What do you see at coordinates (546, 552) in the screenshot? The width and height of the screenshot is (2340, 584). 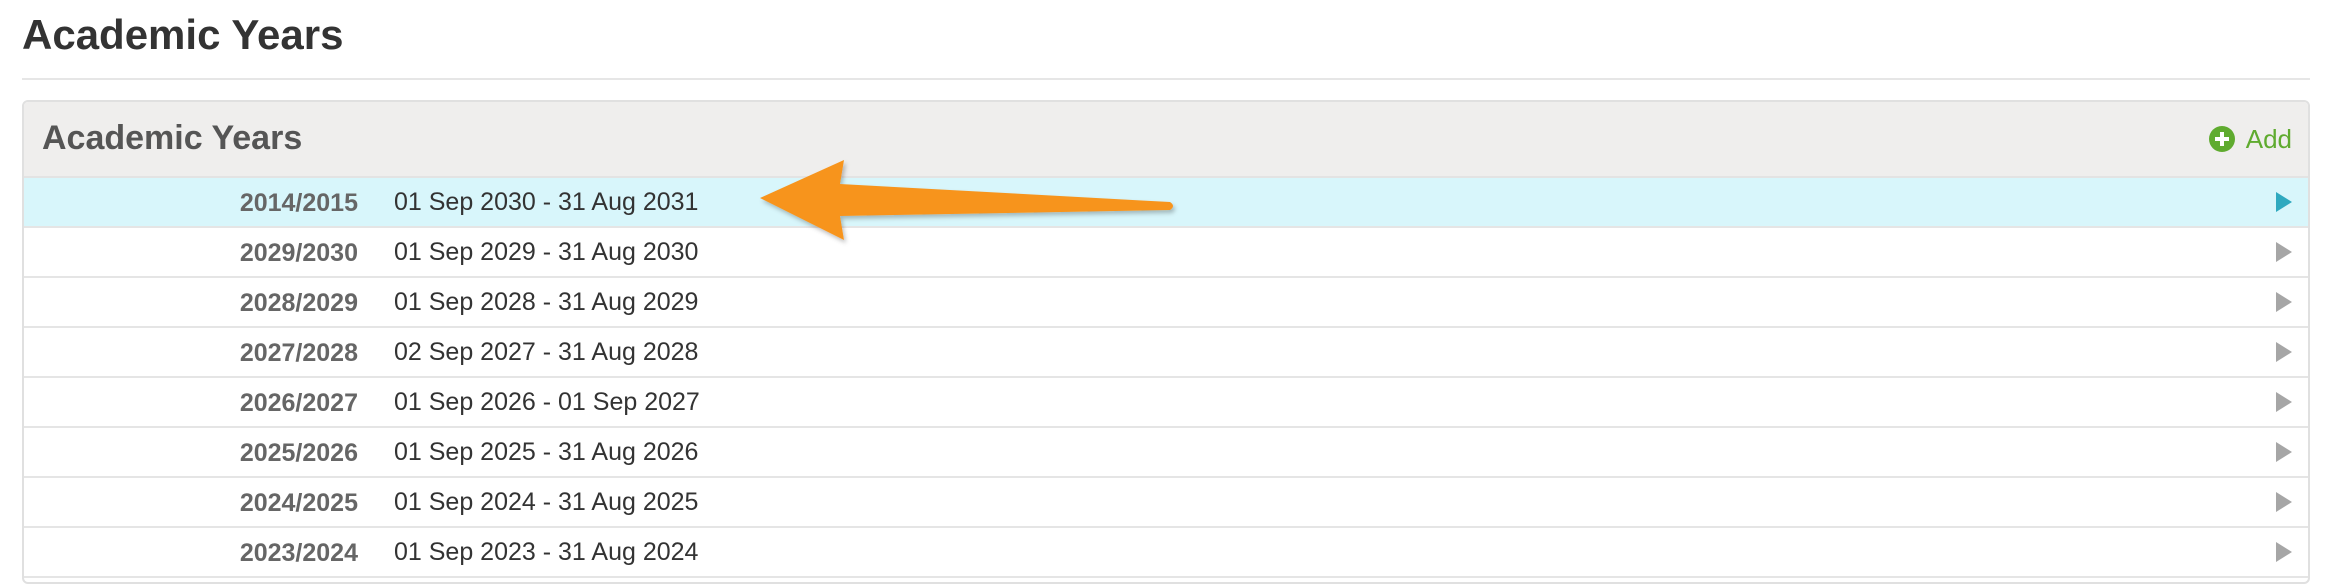 I see `date-range: 01 Sep 2023 - 31 Aug 2024` at bounding box center [546, 552].